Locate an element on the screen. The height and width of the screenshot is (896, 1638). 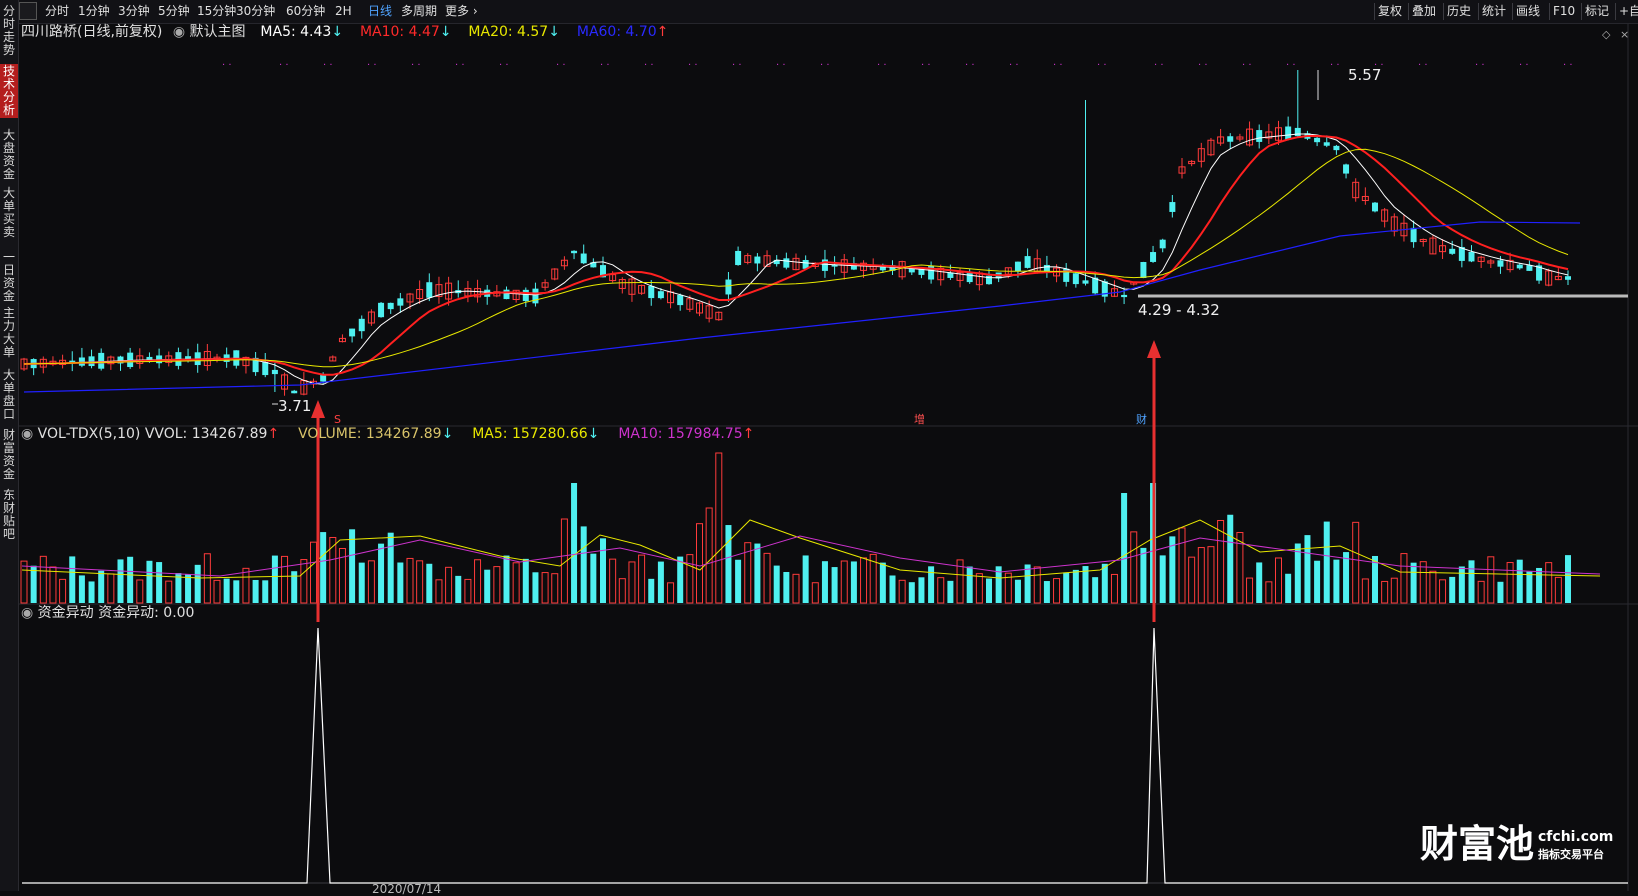
stock-name: 四川路桥(日线,前复权) is located at coordinates (91, 32).